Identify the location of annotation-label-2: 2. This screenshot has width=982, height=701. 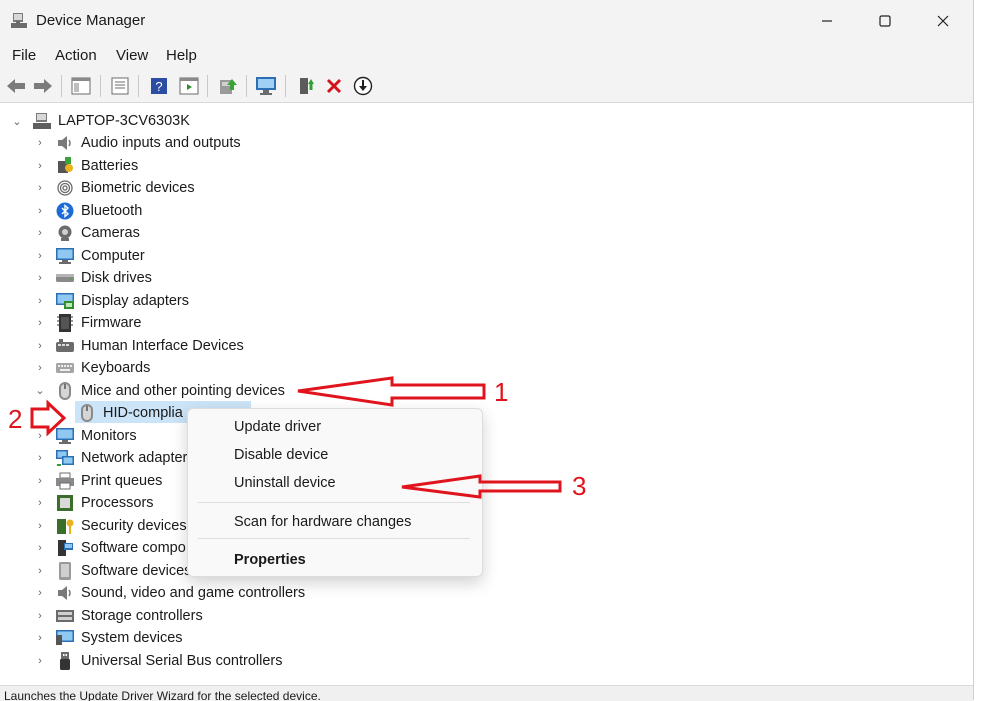
(15, 419).